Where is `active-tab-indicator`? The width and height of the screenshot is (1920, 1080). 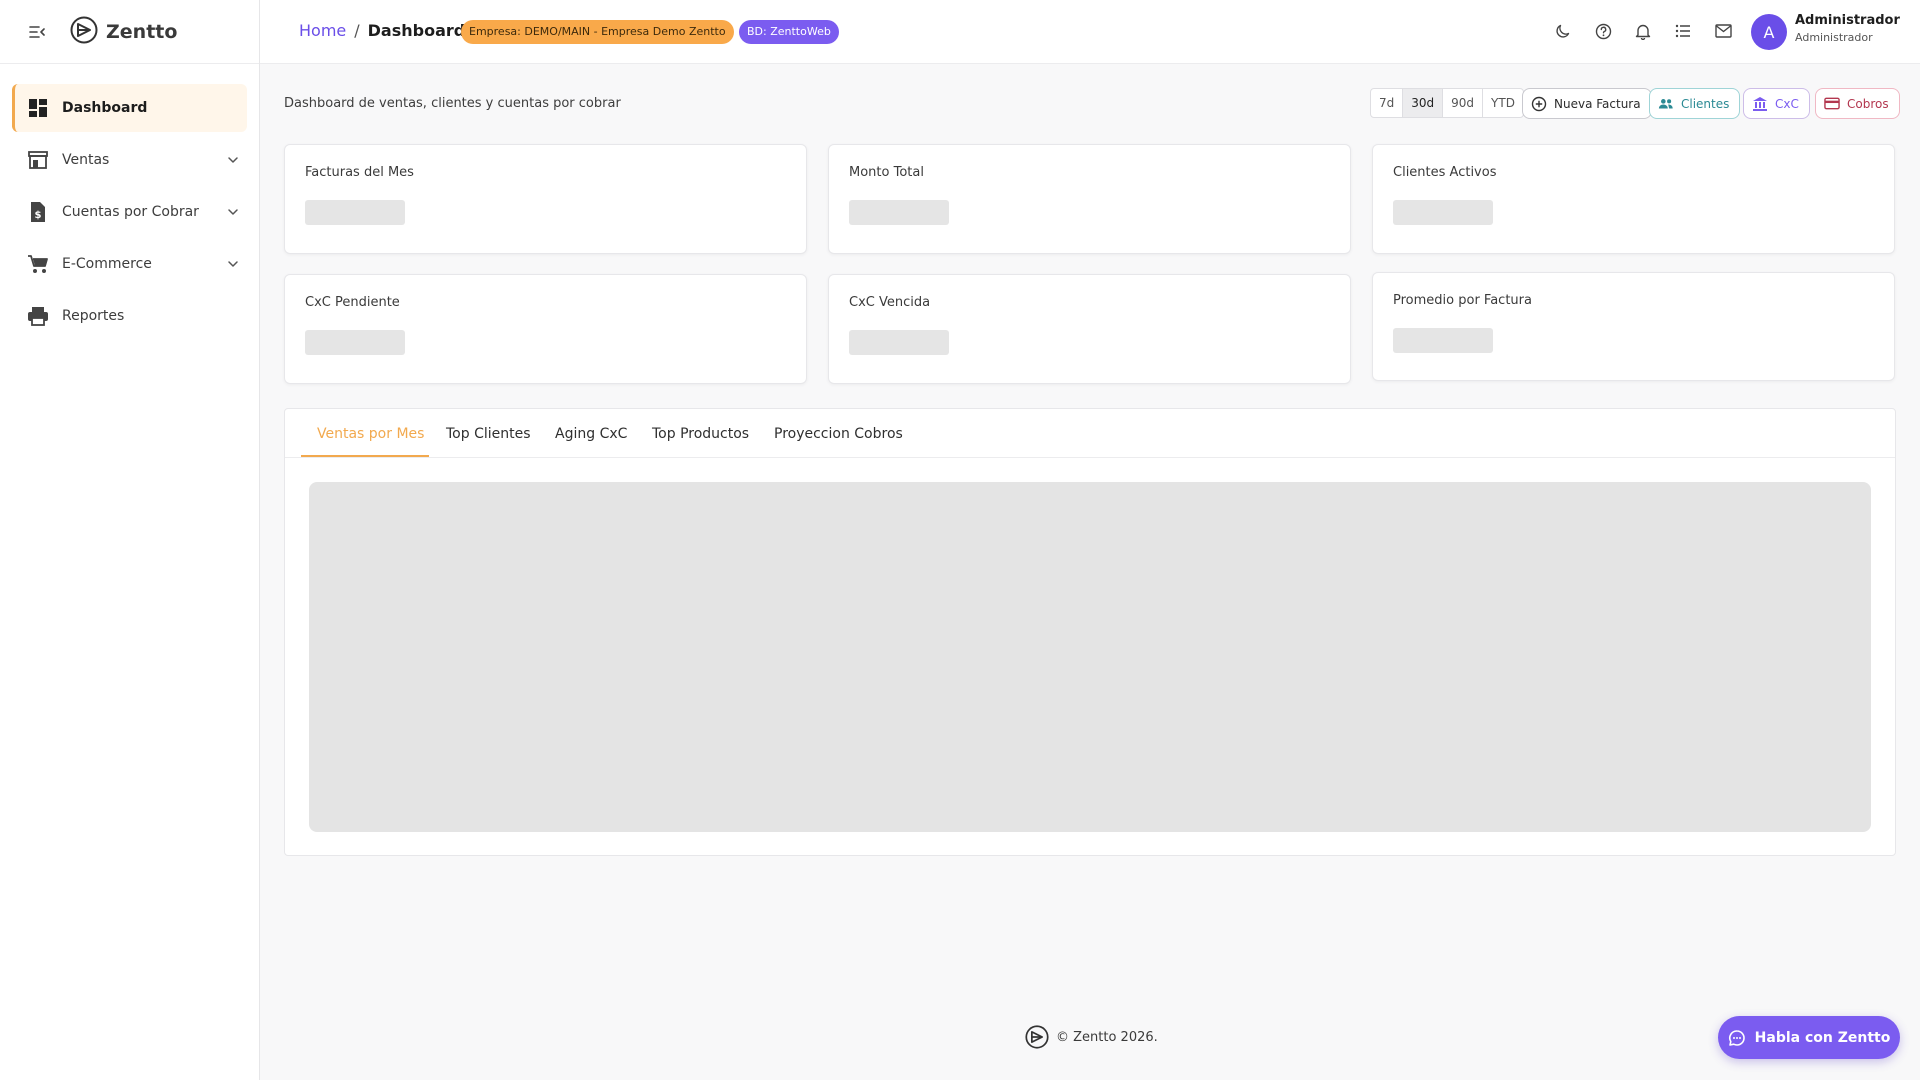 active-tab-indicator is located at coordinates (365, 456).